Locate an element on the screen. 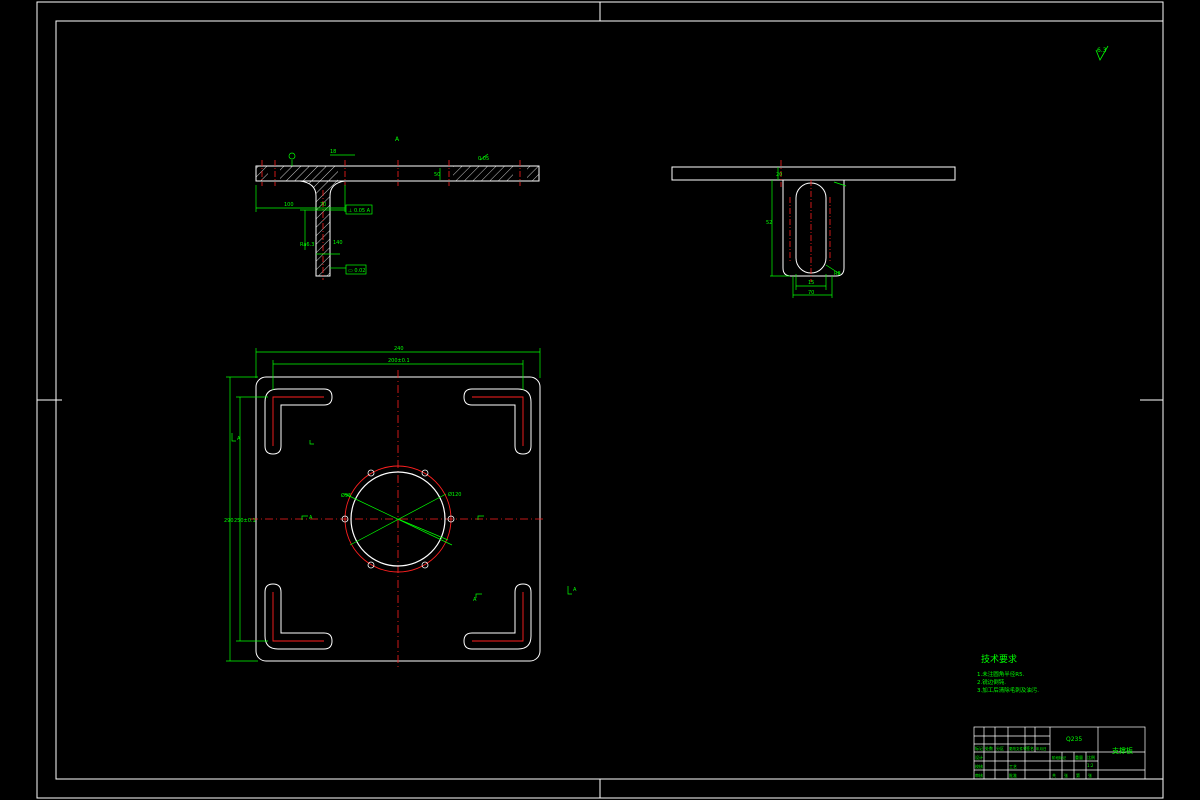 This screenshot has height=800, width=1200. row-label-4: 签名 is located at coordinates (1030, 748).